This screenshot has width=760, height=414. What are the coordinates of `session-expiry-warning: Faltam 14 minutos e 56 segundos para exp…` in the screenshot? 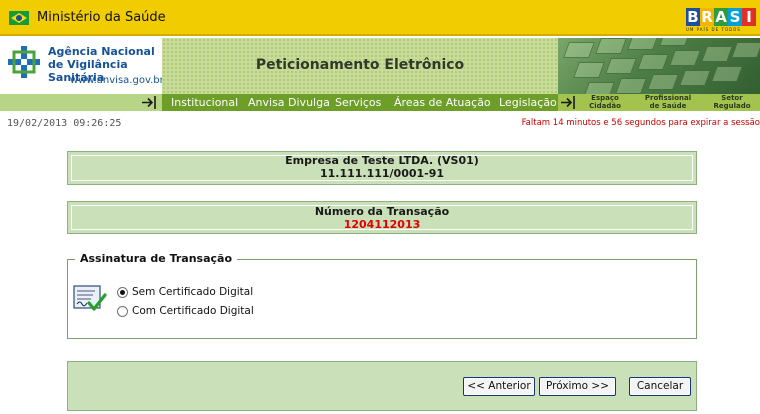 It's located at (640, 123).